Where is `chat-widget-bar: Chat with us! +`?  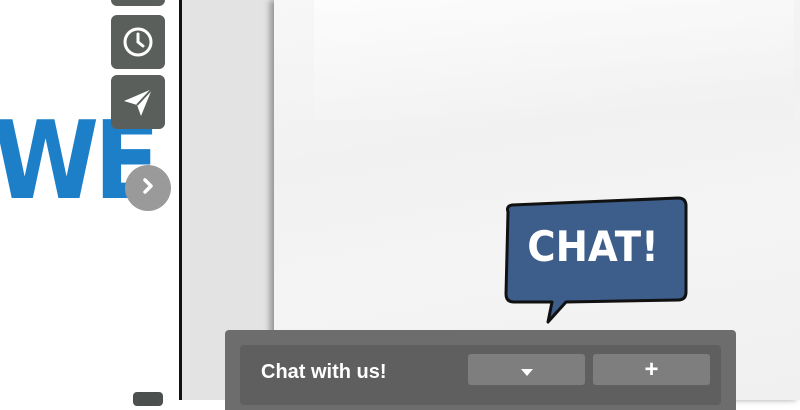 chat-widget-bar: Chat with us! + is located at coordinates (480, 370).